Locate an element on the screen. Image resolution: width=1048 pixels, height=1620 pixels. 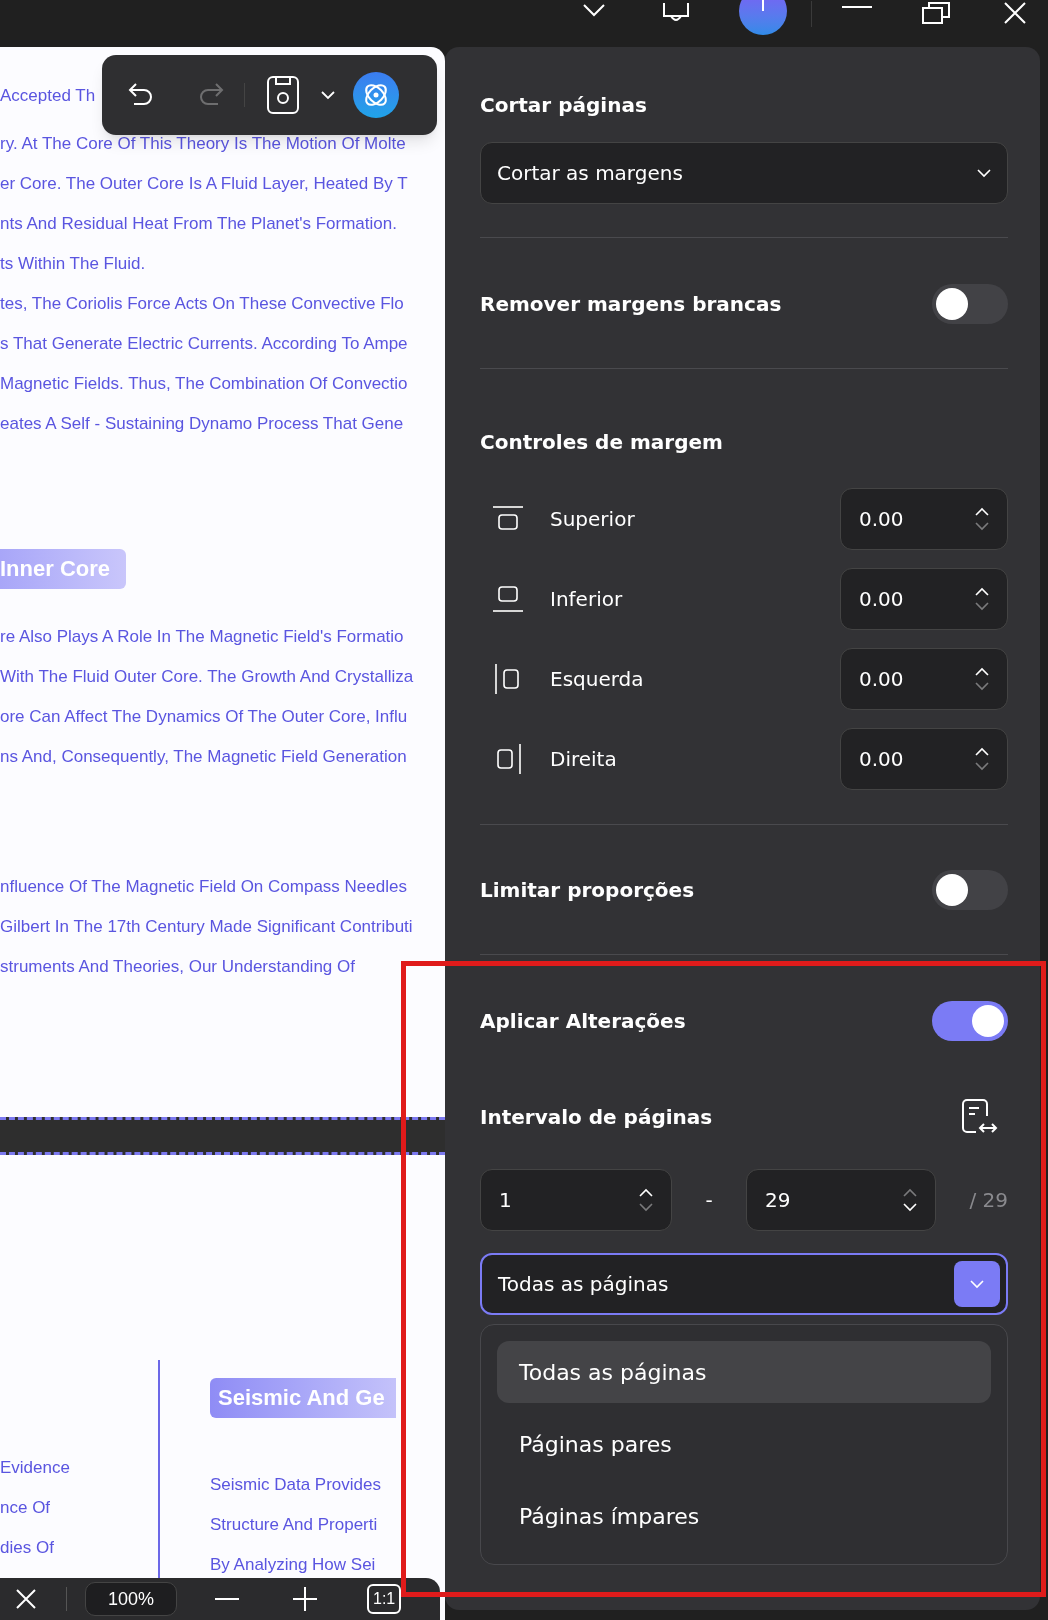
page-to-input: 29 is located at coordinates (841, 1200).